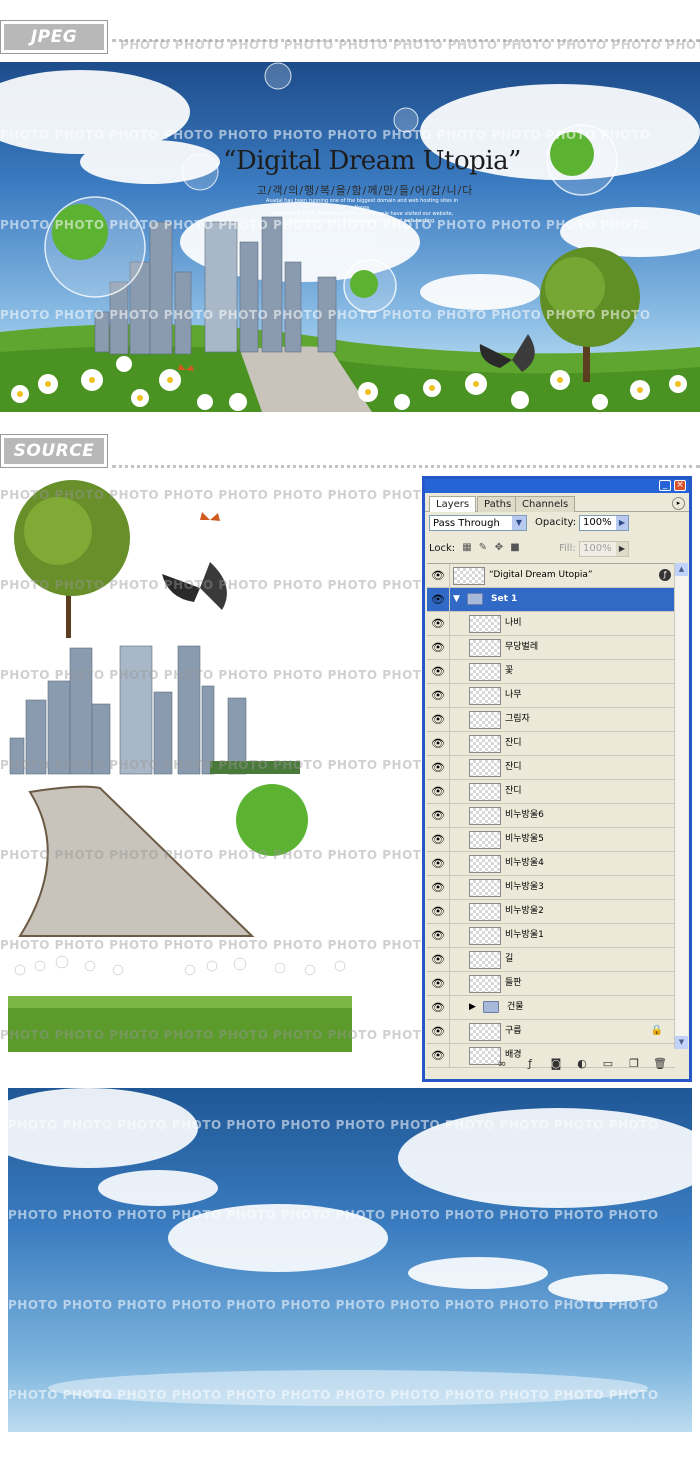  Describe the element at coordinates (513, 983) in the screenshot. I see `layer-name: 들판` at that location.